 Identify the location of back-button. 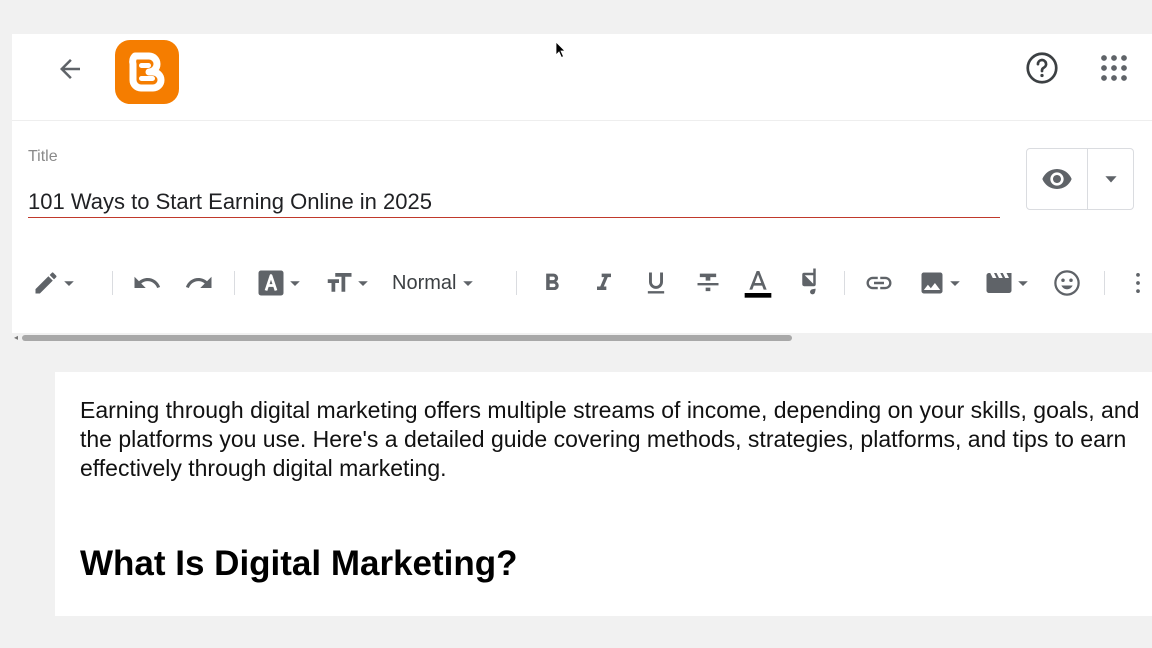
(70, 69).